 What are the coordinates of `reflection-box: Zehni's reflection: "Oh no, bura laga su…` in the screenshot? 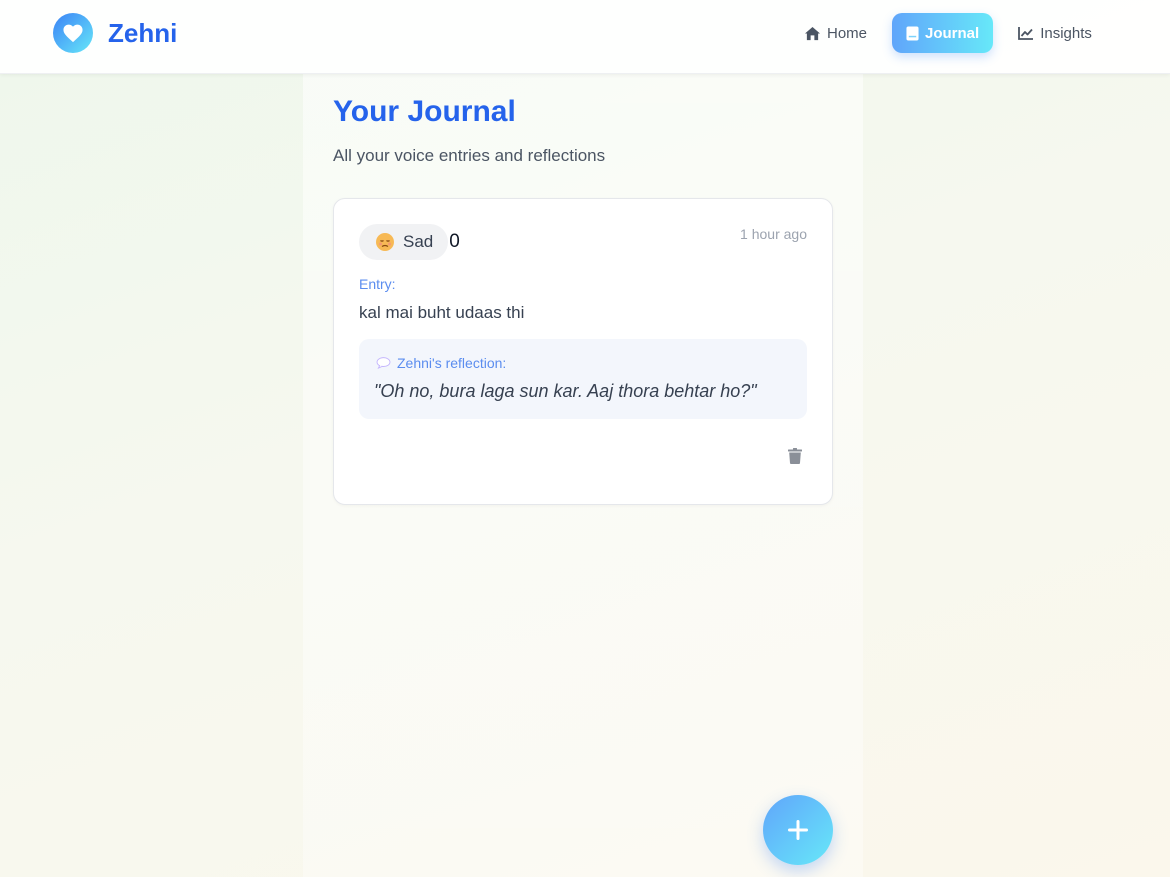 It's located at (583, 379).